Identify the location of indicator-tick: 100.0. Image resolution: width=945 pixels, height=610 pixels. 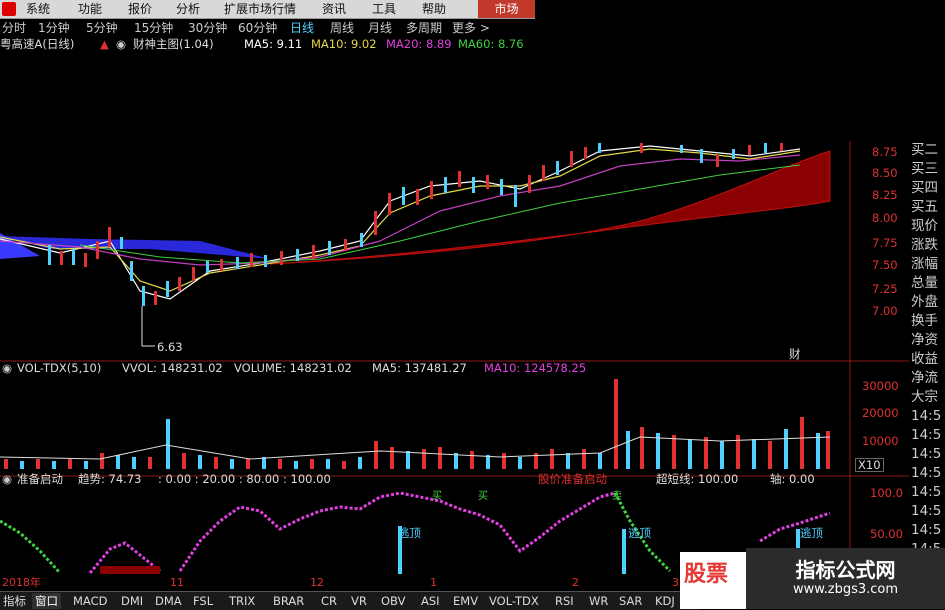
(886, 493).